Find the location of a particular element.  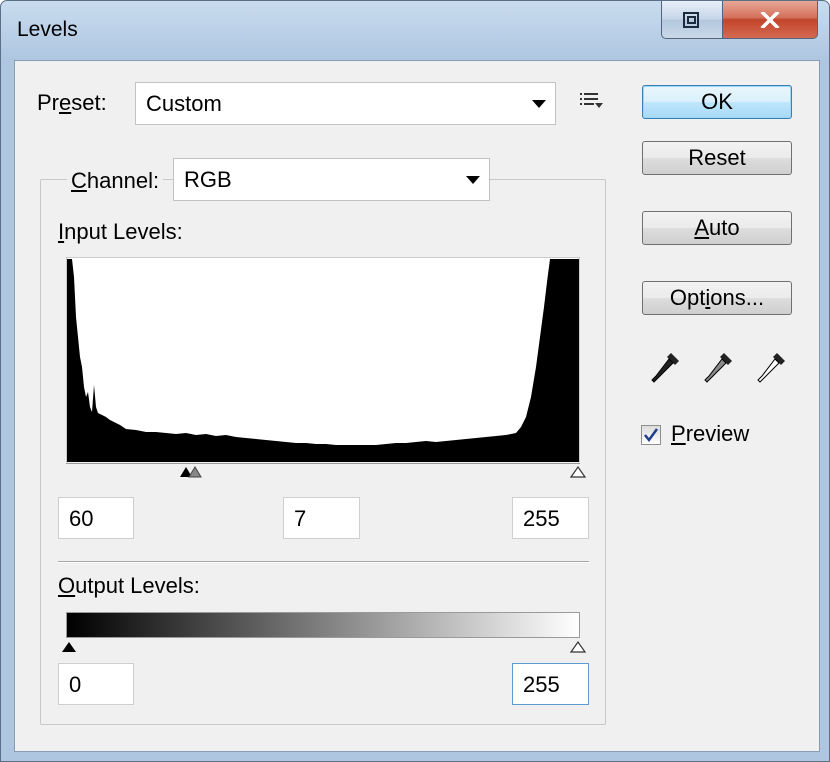

close-button is located at coordinates (770, 20).